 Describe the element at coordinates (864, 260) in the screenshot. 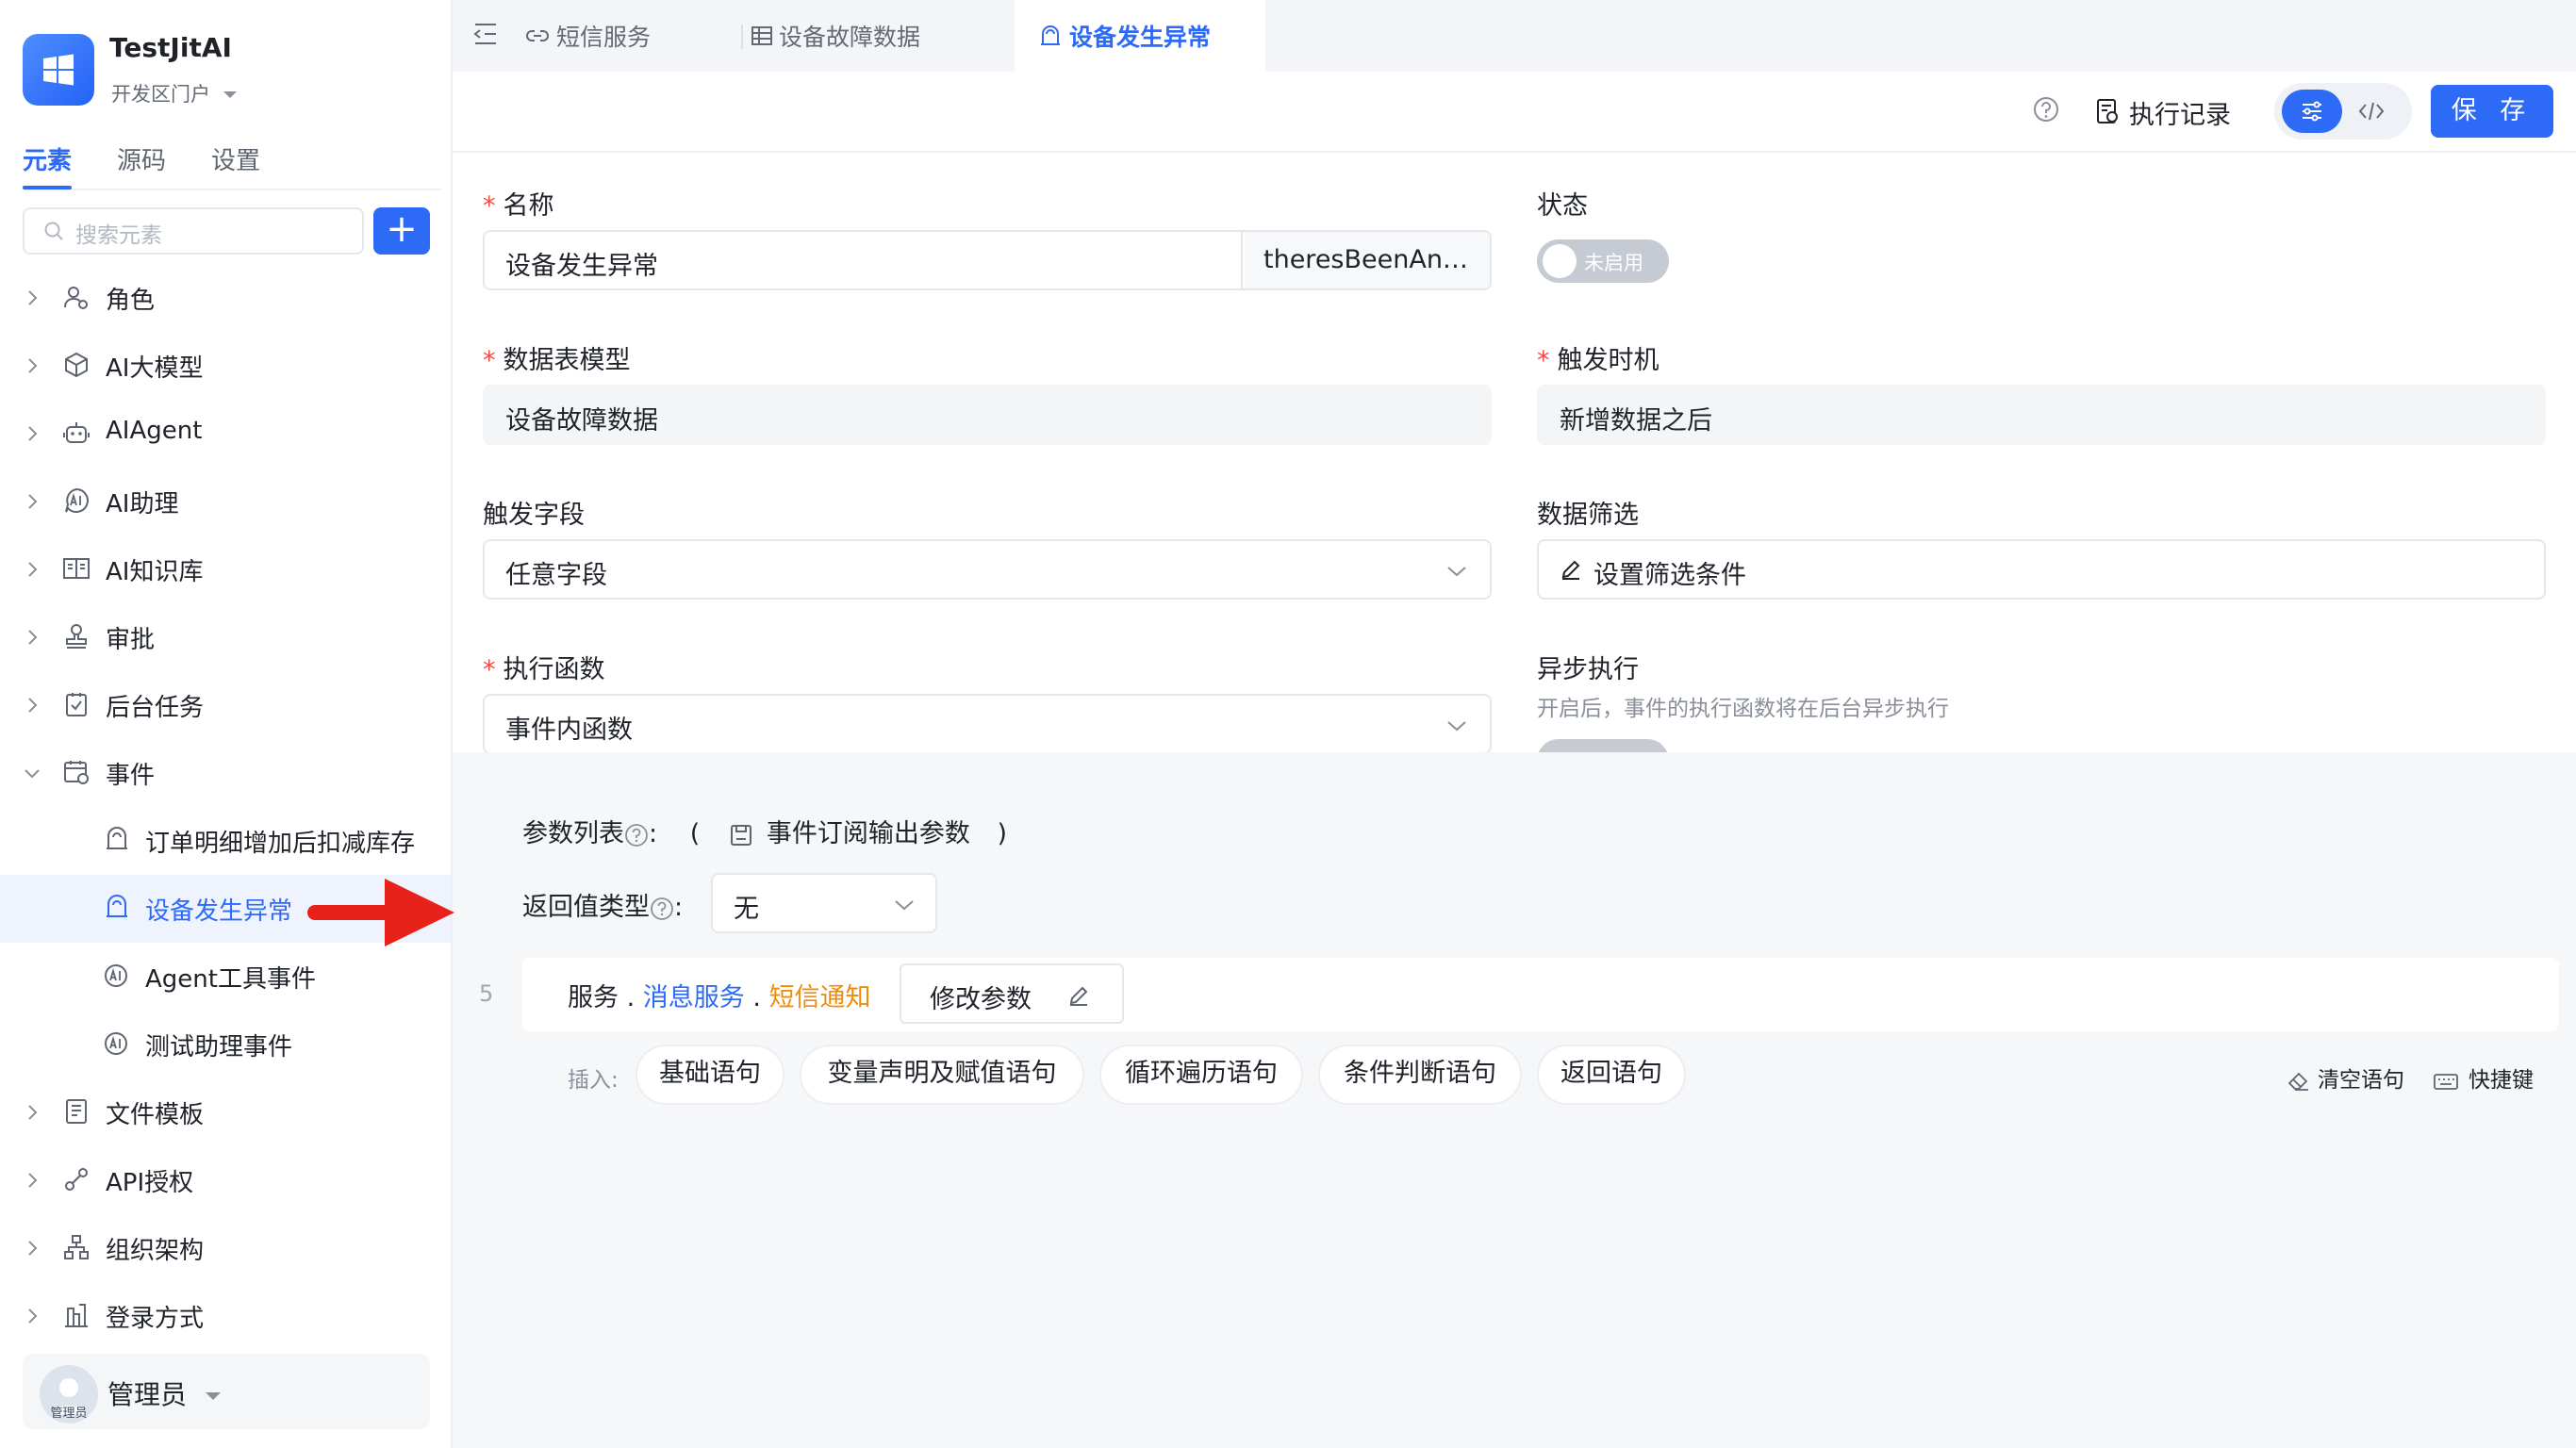

I see `name-input: 设备发生异常` at that location.